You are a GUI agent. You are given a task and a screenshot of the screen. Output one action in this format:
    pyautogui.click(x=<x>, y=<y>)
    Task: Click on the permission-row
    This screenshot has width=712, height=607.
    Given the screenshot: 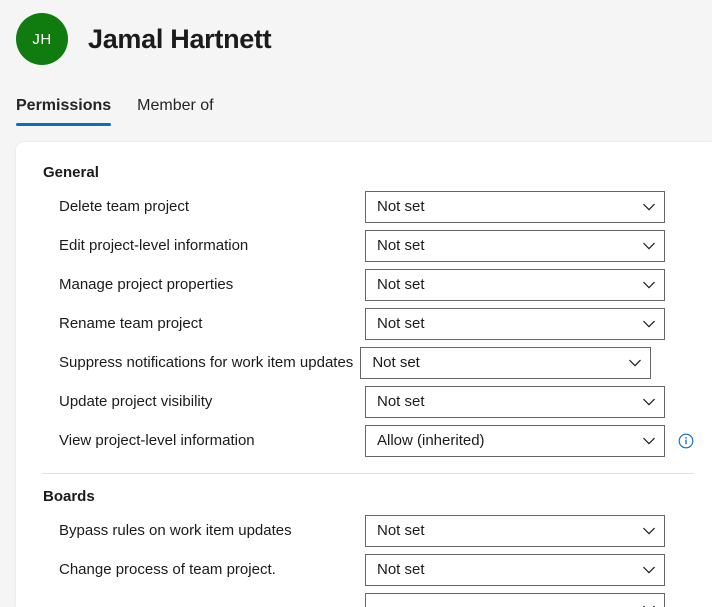 What is the action you would take?
    pyautogui.click(x=368, y=598)
    